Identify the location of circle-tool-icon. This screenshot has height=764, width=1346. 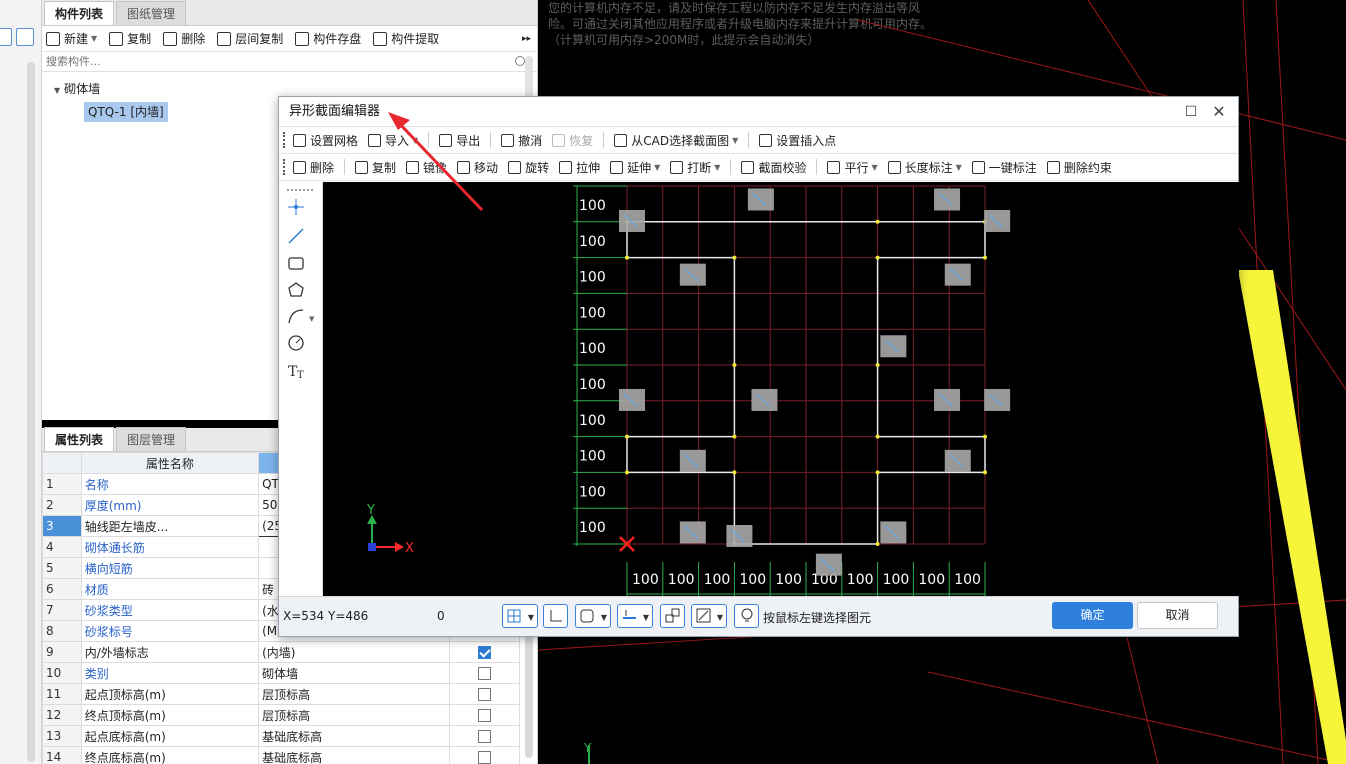
(296, 343).